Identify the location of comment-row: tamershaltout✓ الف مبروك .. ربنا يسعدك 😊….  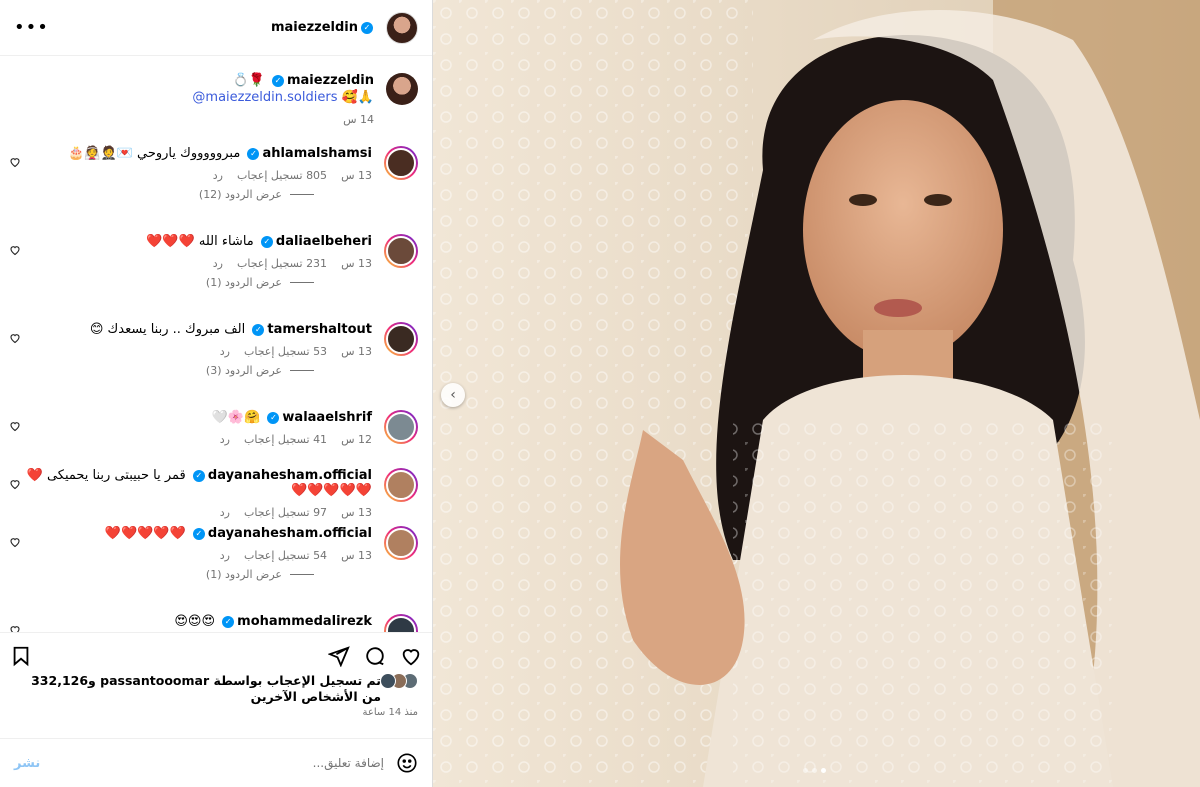
(216, 349).